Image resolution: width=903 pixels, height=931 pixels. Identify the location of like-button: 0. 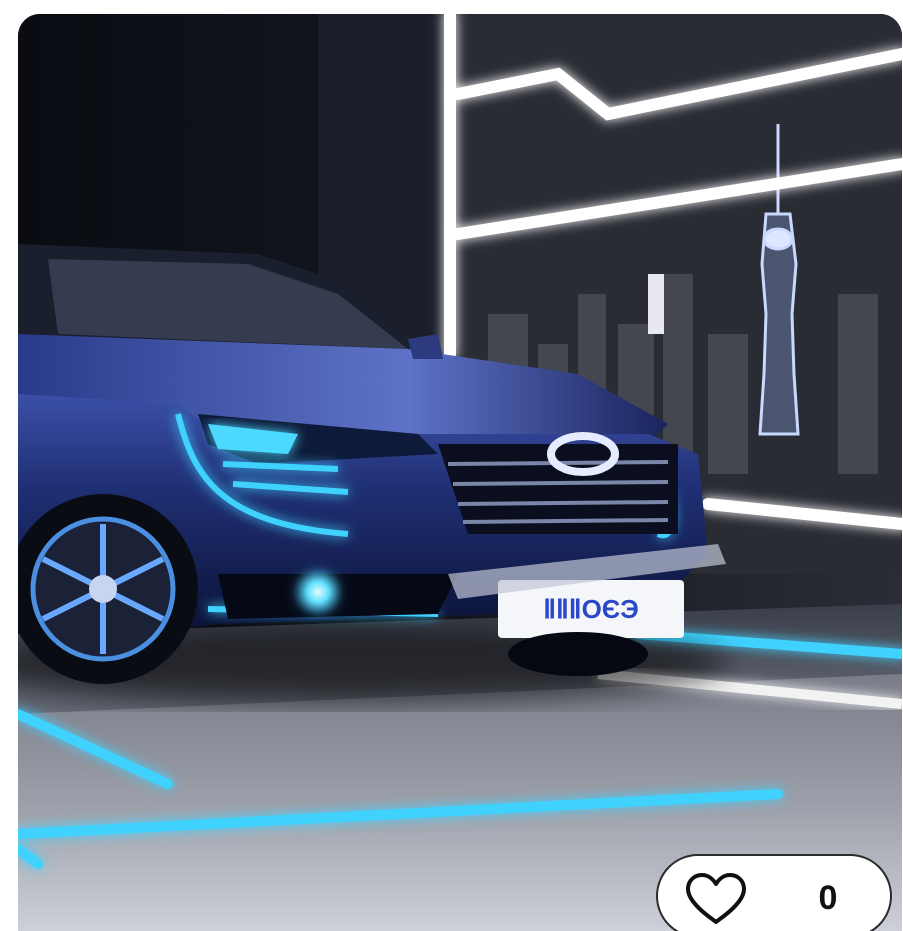
(774, 892).